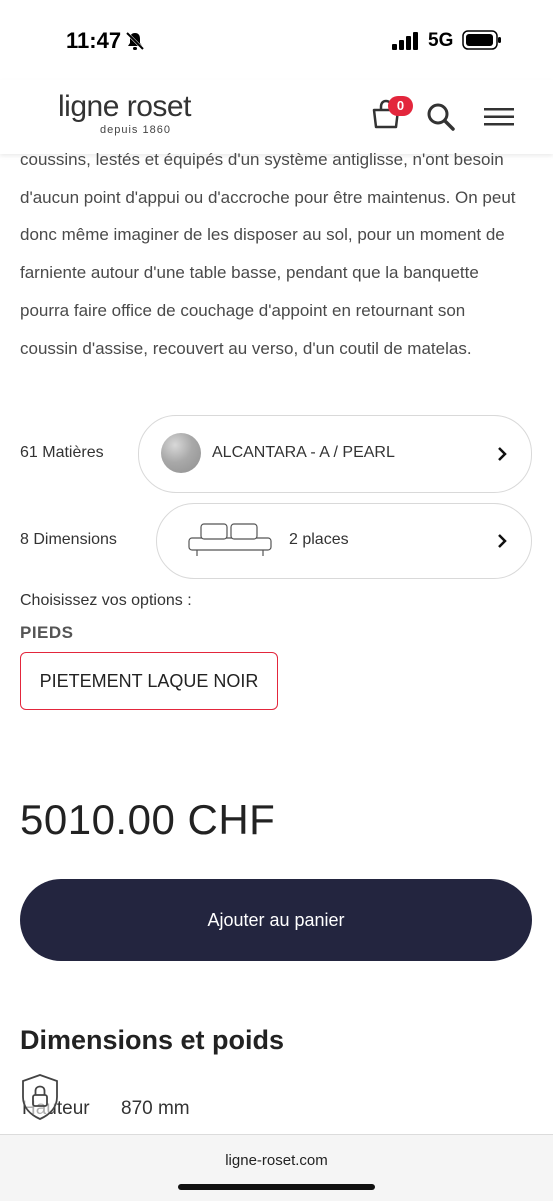  Describe the element at coordinates (148, 819) in the screenshot. I see `product-price: 5010.00 CHF` at that location.